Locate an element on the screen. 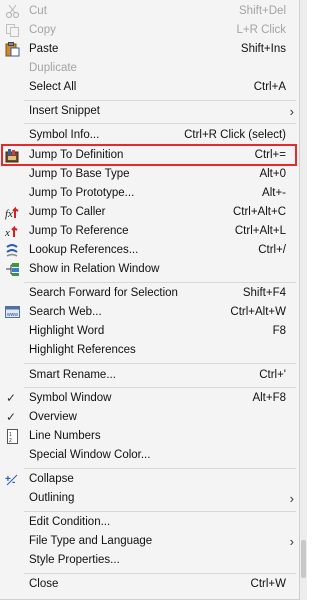  menu-item-label: Cut is located at coordinates (38, 11).